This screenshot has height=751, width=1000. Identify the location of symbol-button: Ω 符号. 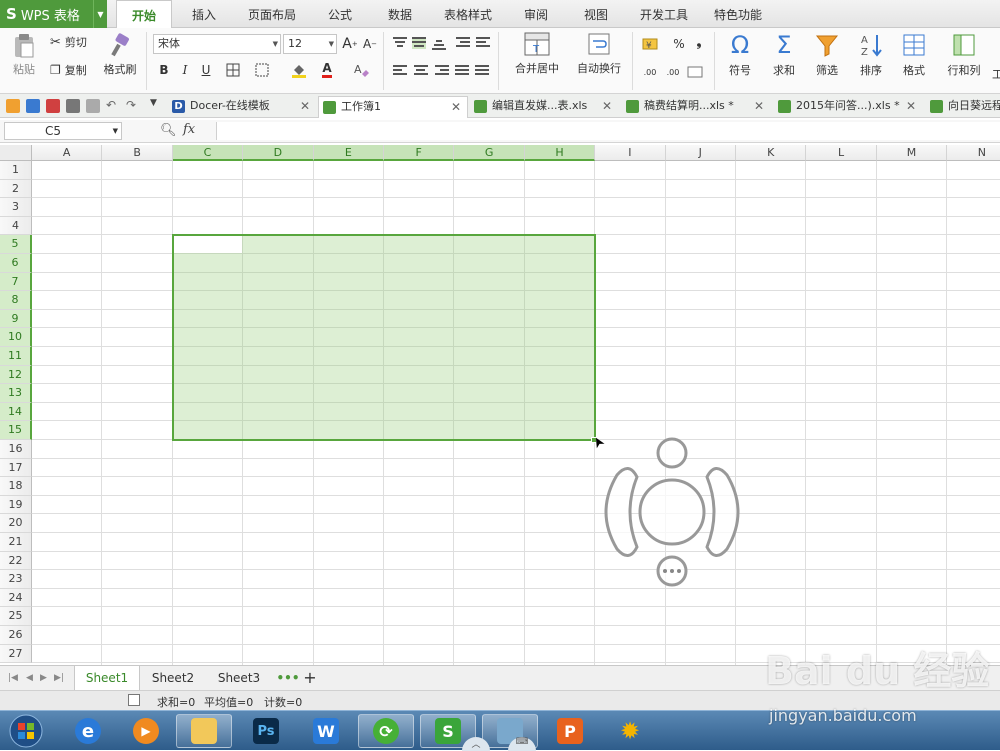
(740, 55).